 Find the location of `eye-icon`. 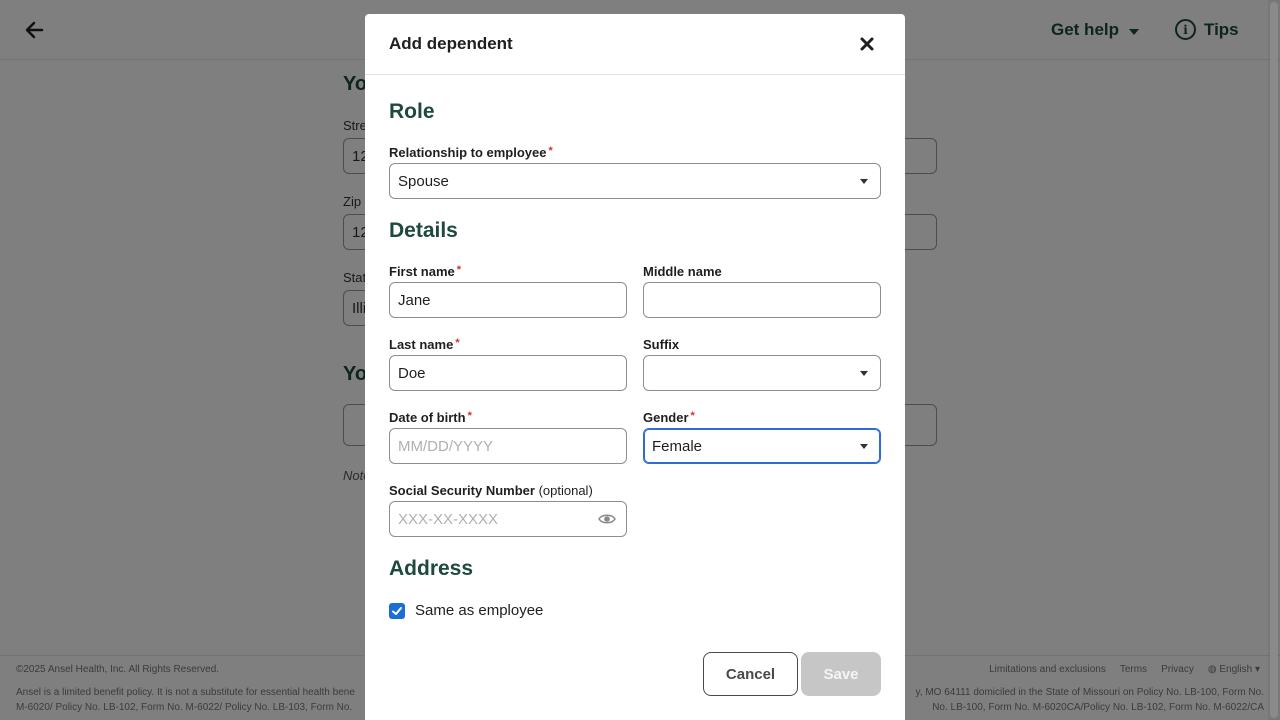

eye-icon is located at coordinates (607, 519).